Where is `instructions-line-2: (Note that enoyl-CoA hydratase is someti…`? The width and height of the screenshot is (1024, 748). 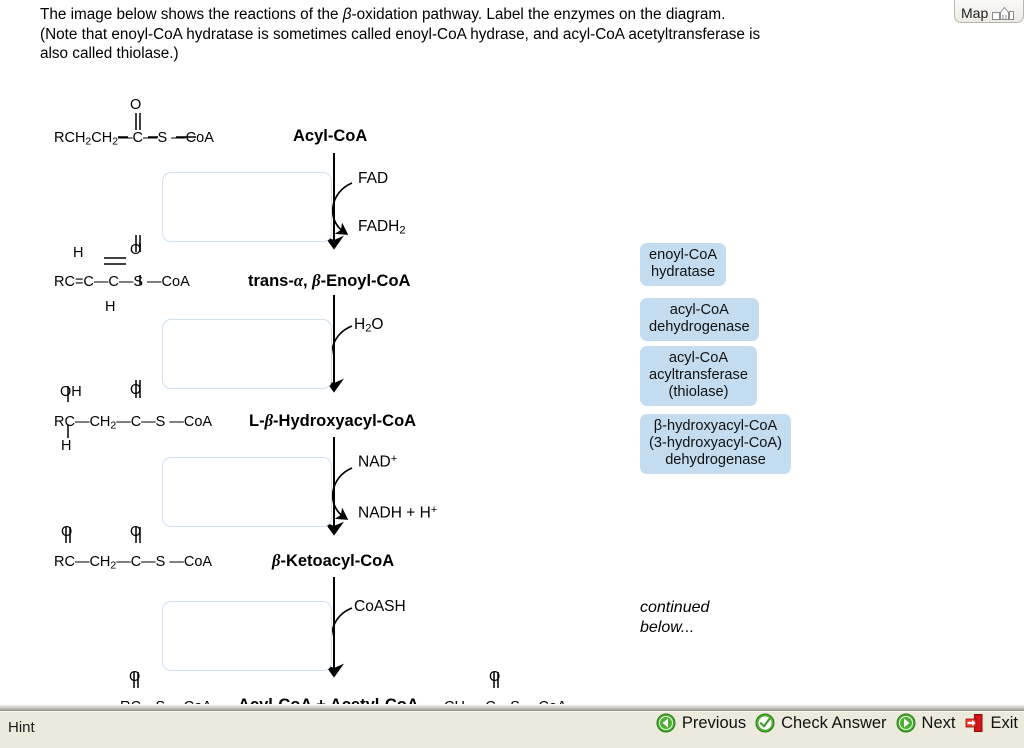 instructions-line-2: (Note that enoyl-CoA hydratase is someti… is located at coordinates (400, 34).